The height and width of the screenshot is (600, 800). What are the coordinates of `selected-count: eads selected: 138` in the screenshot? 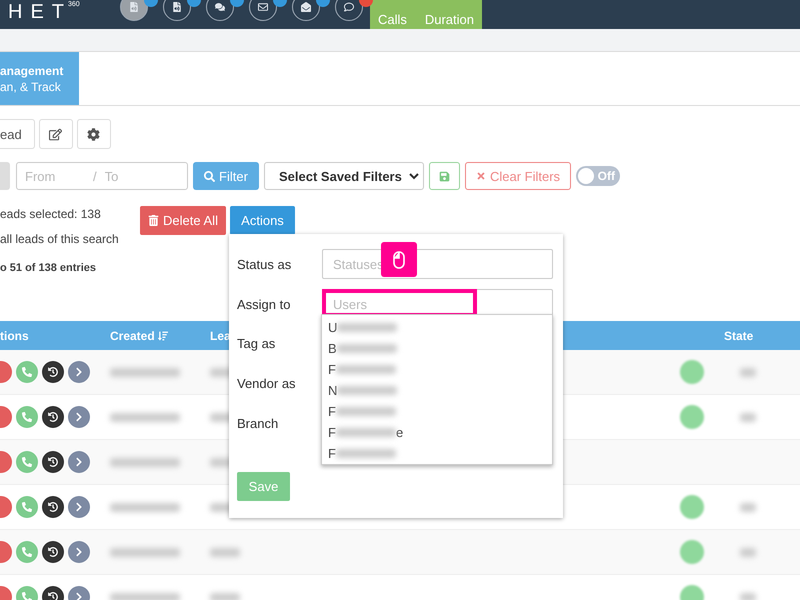 It's located at (51, 215).